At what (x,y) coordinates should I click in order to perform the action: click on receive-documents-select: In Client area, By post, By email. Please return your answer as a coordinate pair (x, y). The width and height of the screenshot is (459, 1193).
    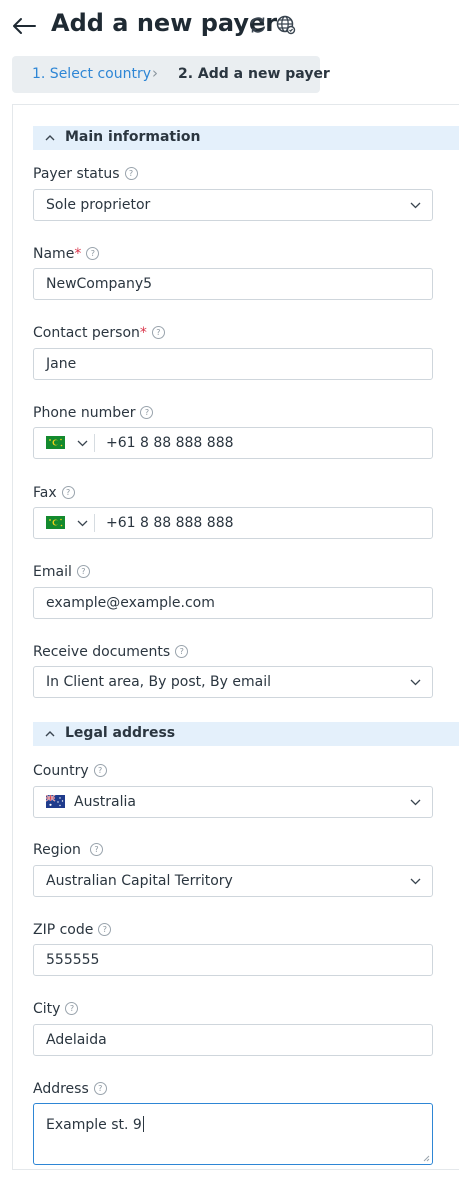
    Looking at the image, I should click on (233, 682).